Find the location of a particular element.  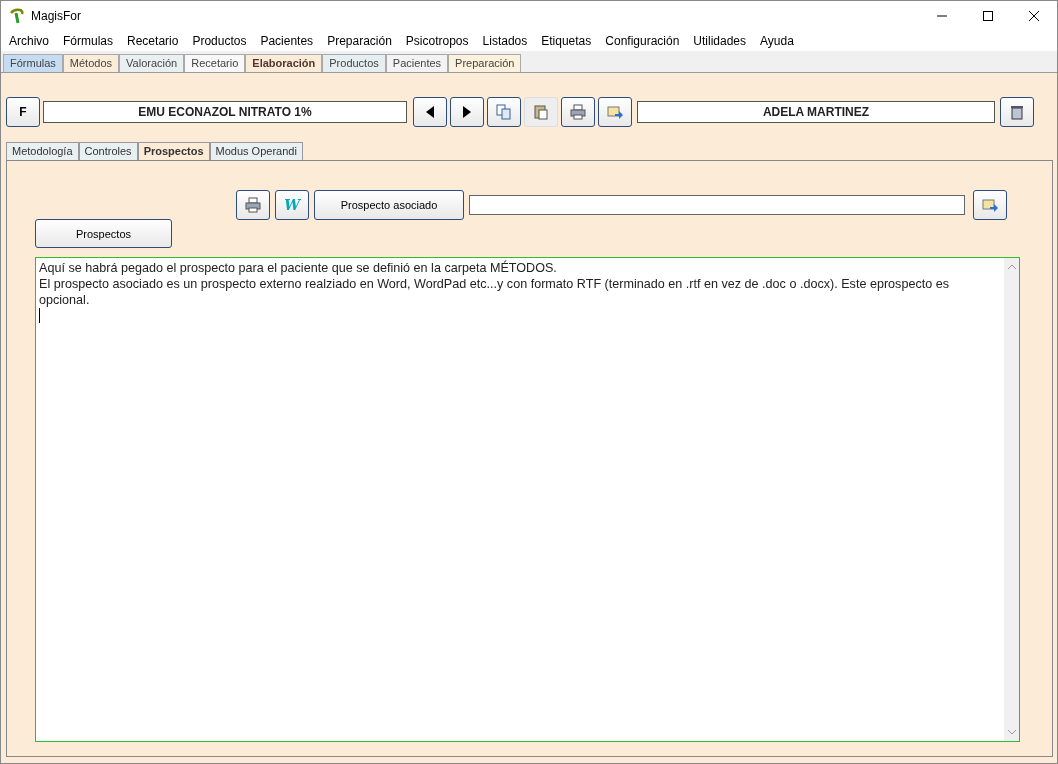

copy-icon is located at coordinates (504, 112).